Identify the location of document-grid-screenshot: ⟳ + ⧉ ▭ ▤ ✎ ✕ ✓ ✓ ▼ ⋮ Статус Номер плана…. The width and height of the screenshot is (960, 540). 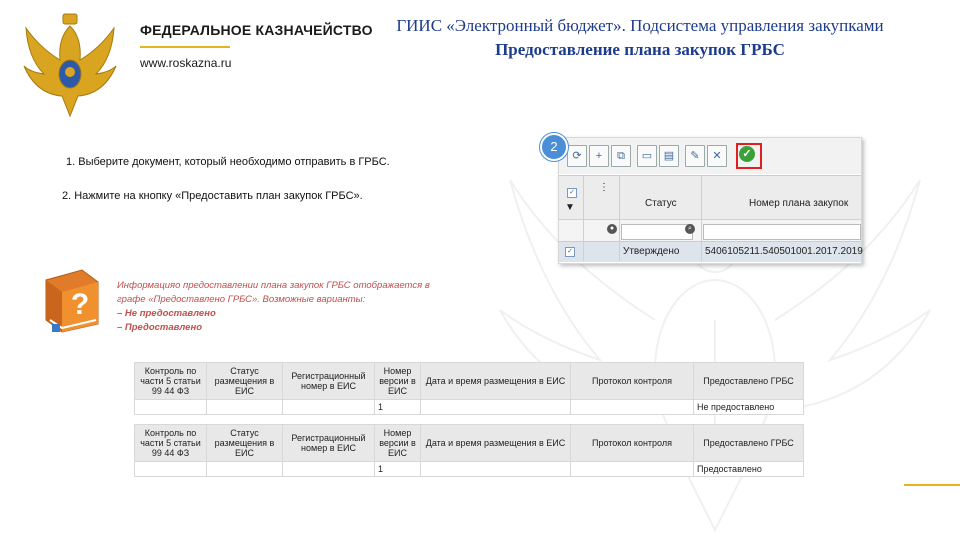
(710, 200).